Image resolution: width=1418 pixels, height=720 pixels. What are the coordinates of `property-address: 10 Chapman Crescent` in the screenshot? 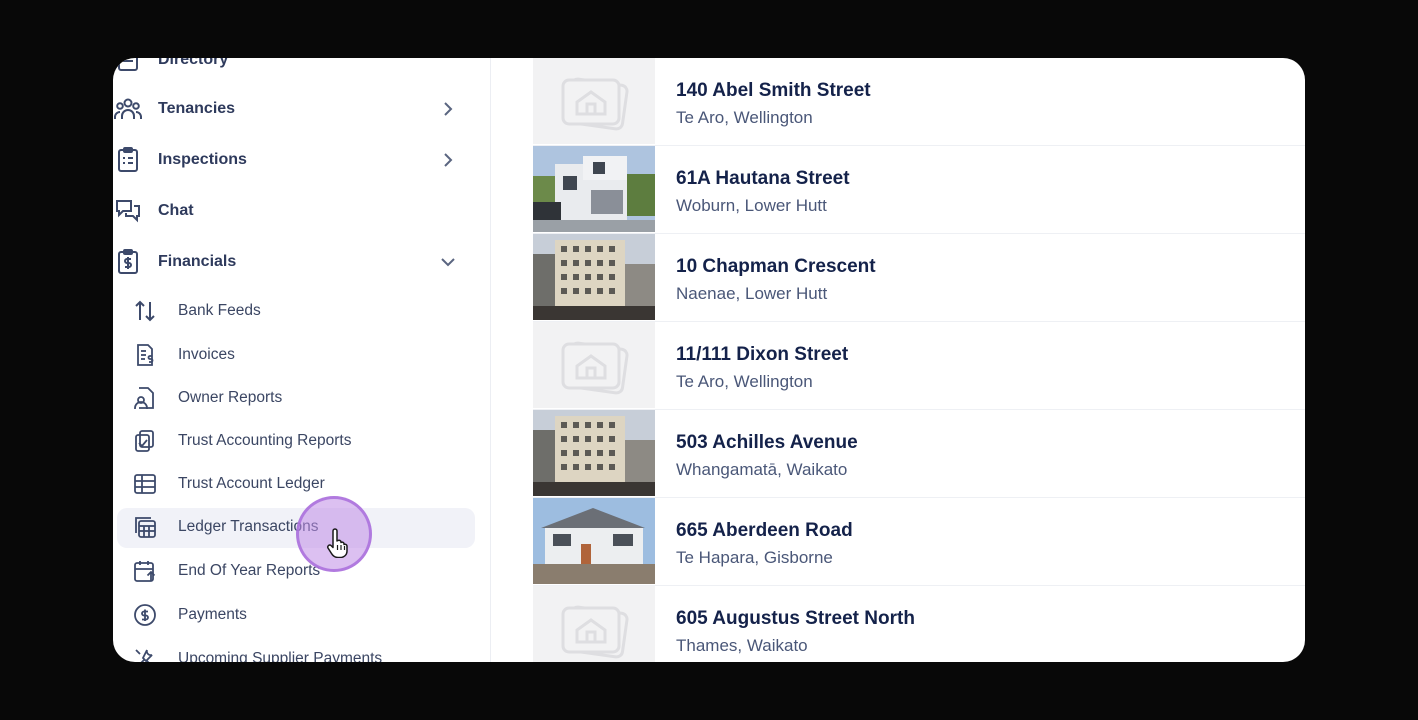 It's located at (776, 266).